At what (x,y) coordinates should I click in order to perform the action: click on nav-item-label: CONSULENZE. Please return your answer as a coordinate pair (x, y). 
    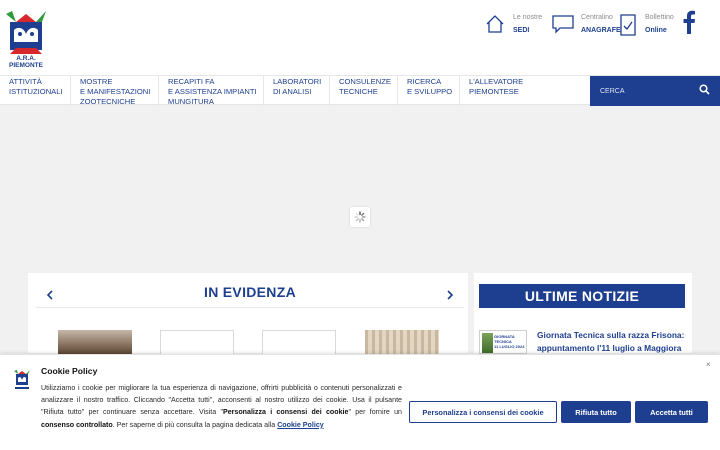
    Looking at the image, I should click on (365, 81).